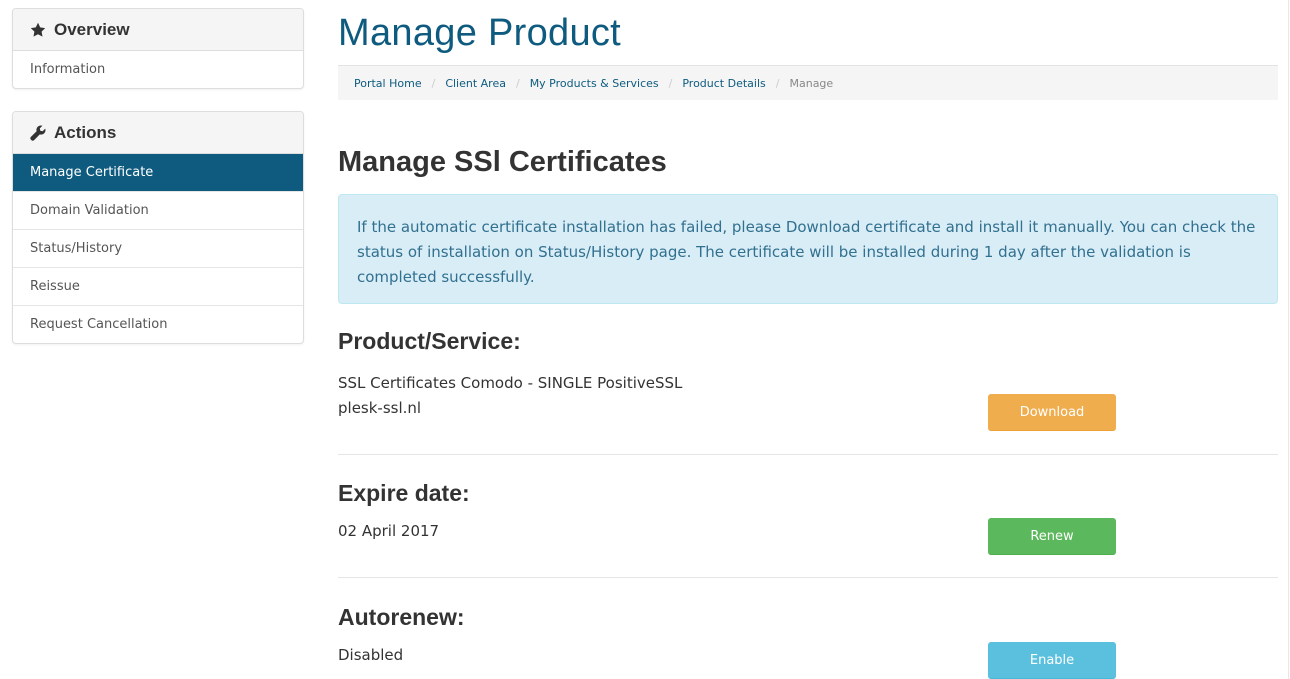 The height and width of the screenshot is (679, 1290). Describe the element at coordinates (158, 30) in the screenshot. I see `overview-heading: Overview` at that location.